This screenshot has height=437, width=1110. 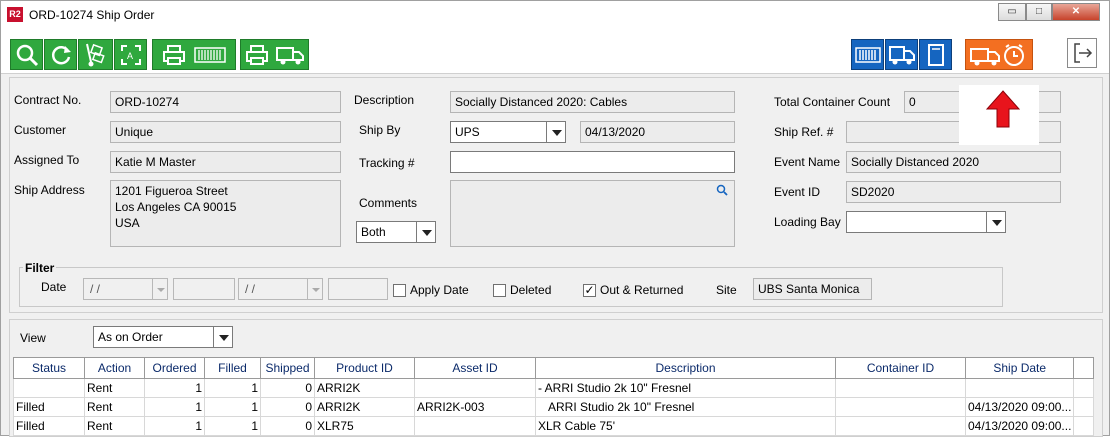 What do you see at coordinates (232, 426) in the screenshot?
I see `filled-cell: 1` at bounding box center [232, 426].